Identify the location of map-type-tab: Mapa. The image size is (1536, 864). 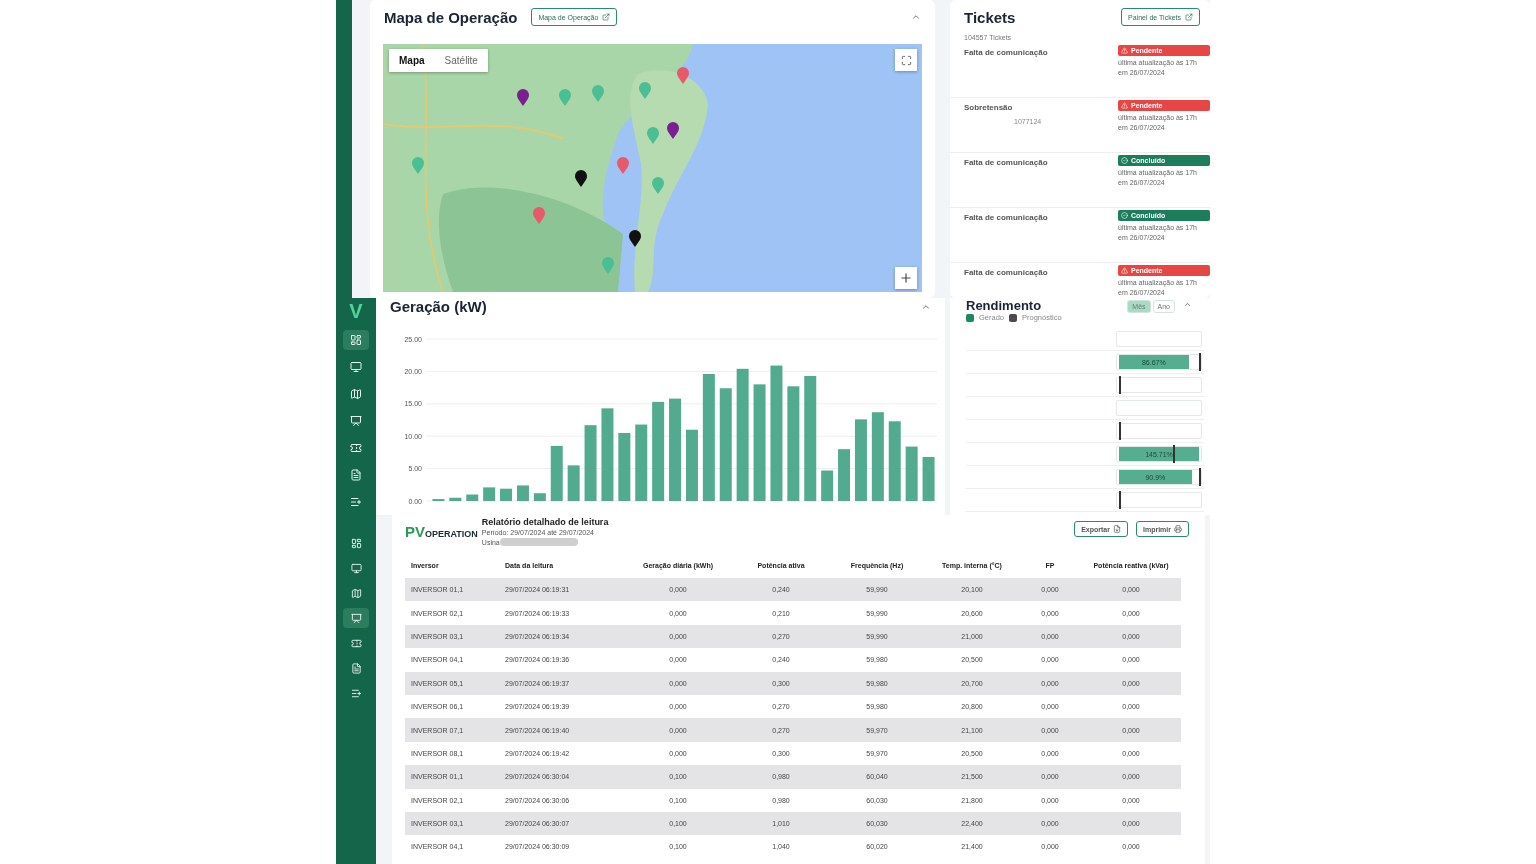
(412, 60).